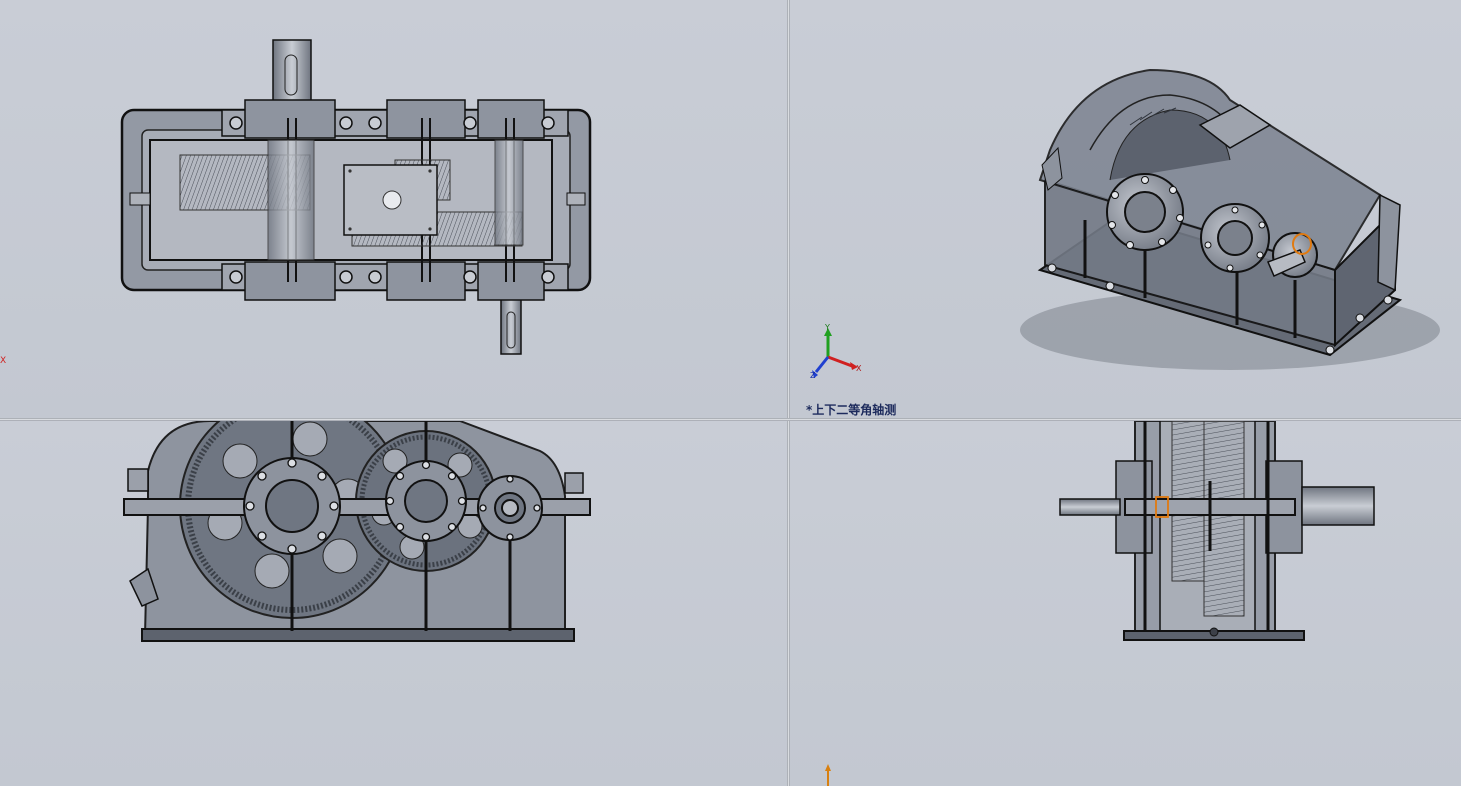  What do you see at coordinates (851, 410) in the screenshot?
I see `view-orientation-label: *上下二等角轴测` at bounding box center [851, 410].